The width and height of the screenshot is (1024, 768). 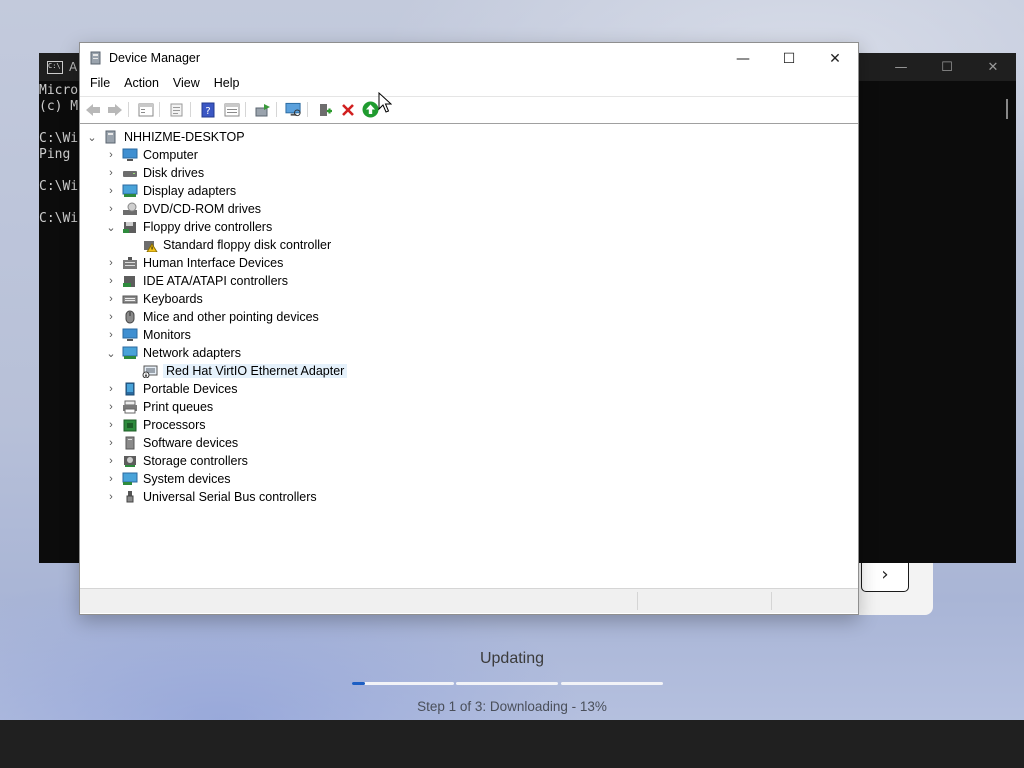 What do you see at coordinates (469, 84) in the screenshot?
I see `menu-bar: File Action View Help` at bounding box center [469, 84].